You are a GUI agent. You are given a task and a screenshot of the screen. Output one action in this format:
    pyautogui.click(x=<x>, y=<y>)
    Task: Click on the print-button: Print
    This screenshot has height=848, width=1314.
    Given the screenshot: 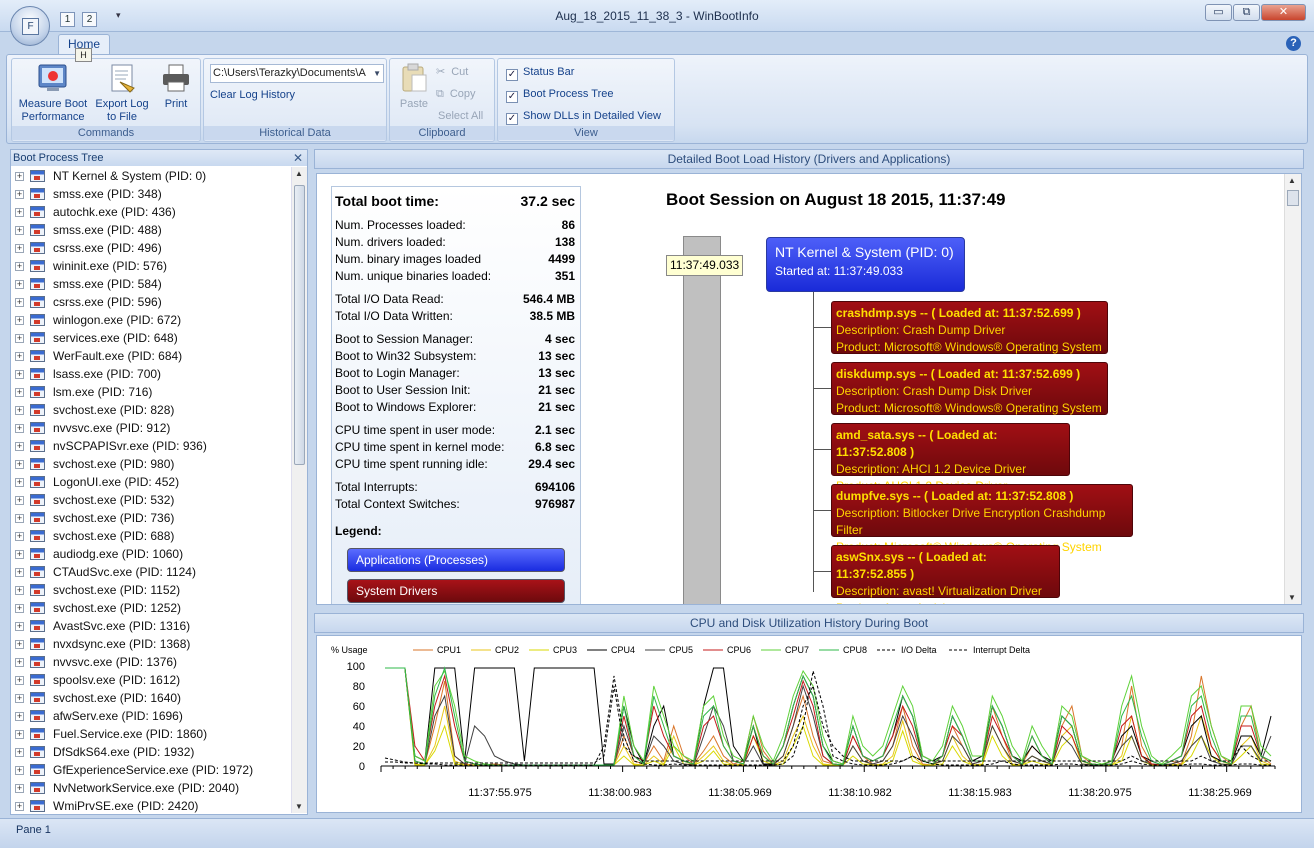 What is the action you would take?
    pyautogui.click(x=176, y=86)
    